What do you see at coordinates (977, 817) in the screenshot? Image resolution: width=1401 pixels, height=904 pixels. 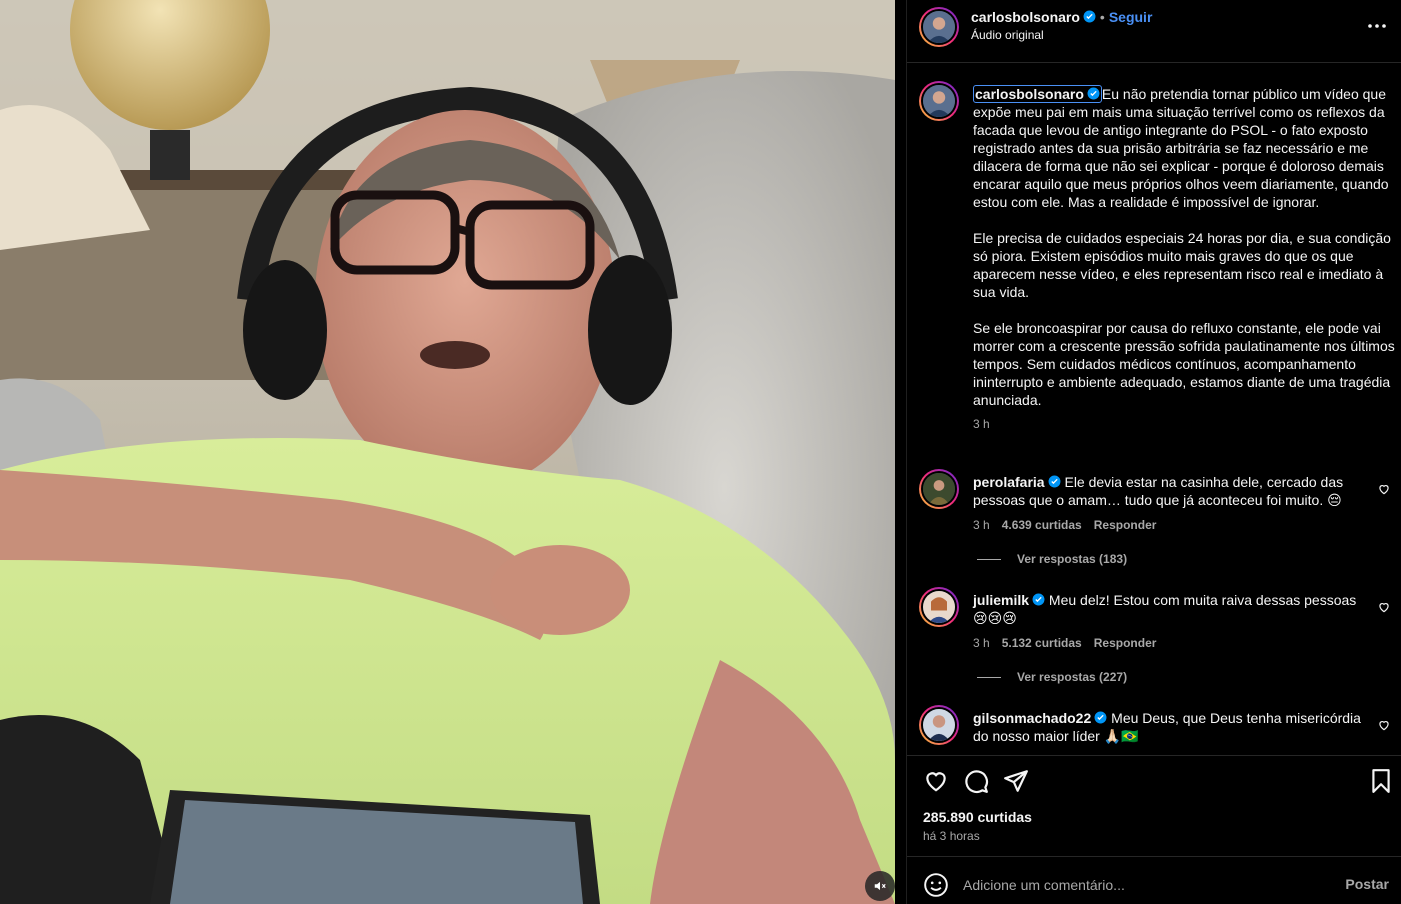 I see `post-likes-count: 285.890 curtidas` at bounding box center [977, 817].